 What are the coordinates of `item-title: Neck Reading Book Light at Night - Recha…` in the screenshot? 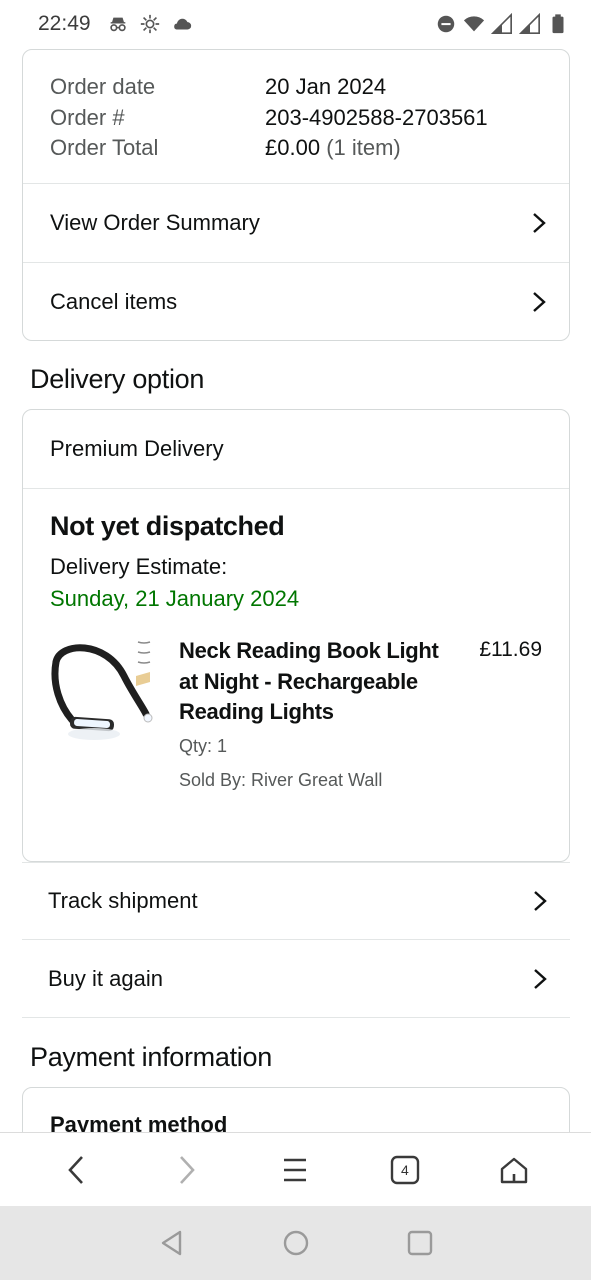 It's located at (309, 682).